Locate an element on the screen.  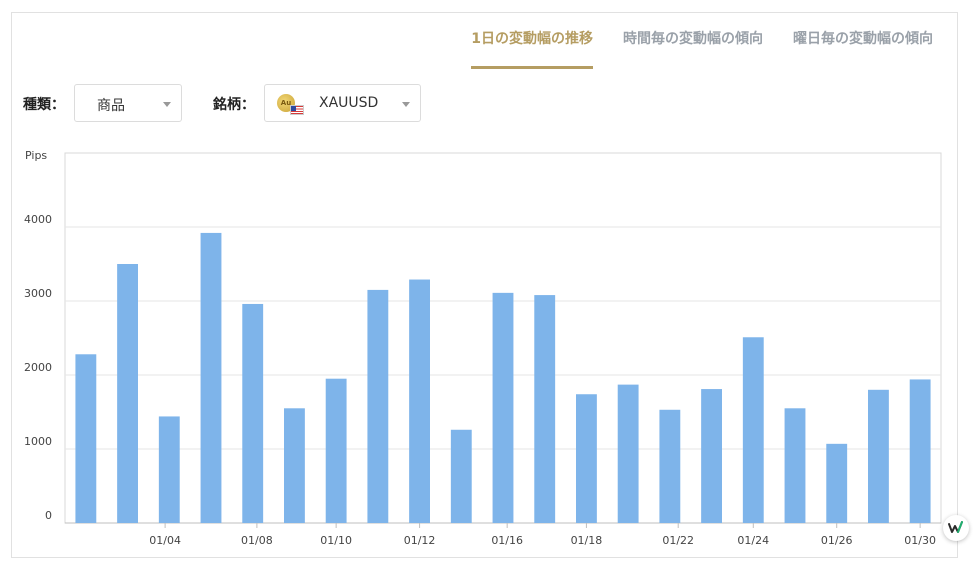
widget-badge is located at coordinates (956, 528).